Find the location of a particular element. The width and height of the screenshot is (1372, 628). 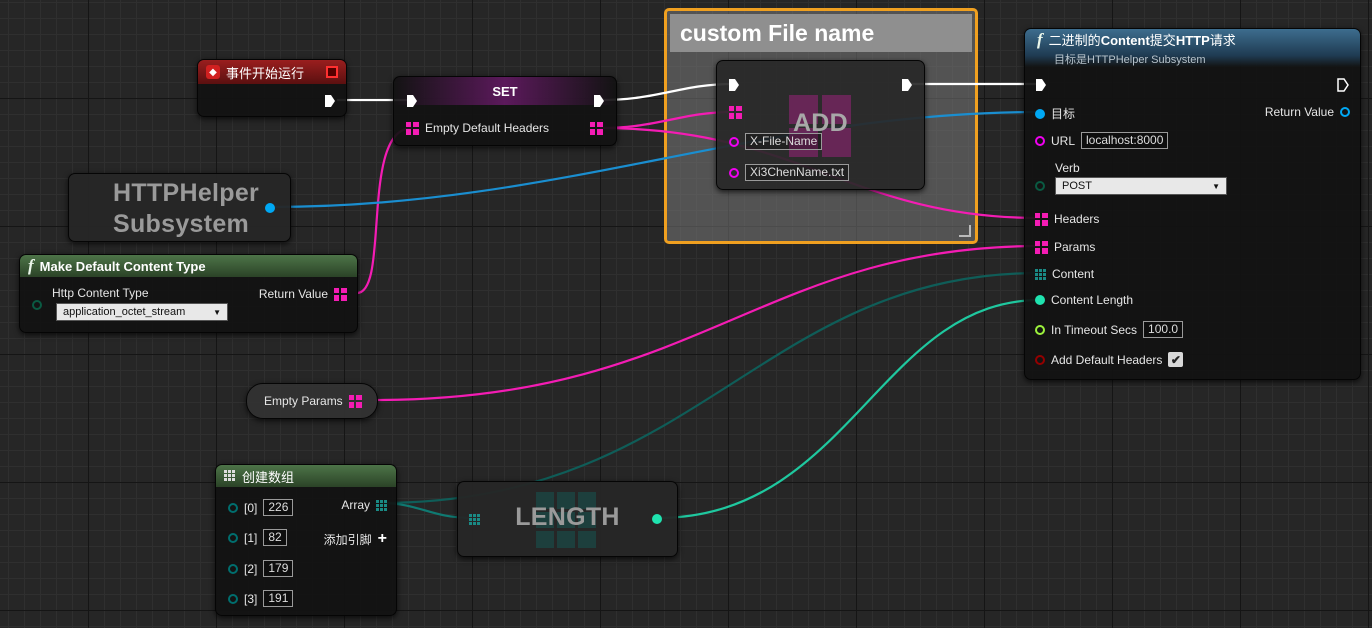

http-exec-out-pin is located at coordinates (1343, 85).